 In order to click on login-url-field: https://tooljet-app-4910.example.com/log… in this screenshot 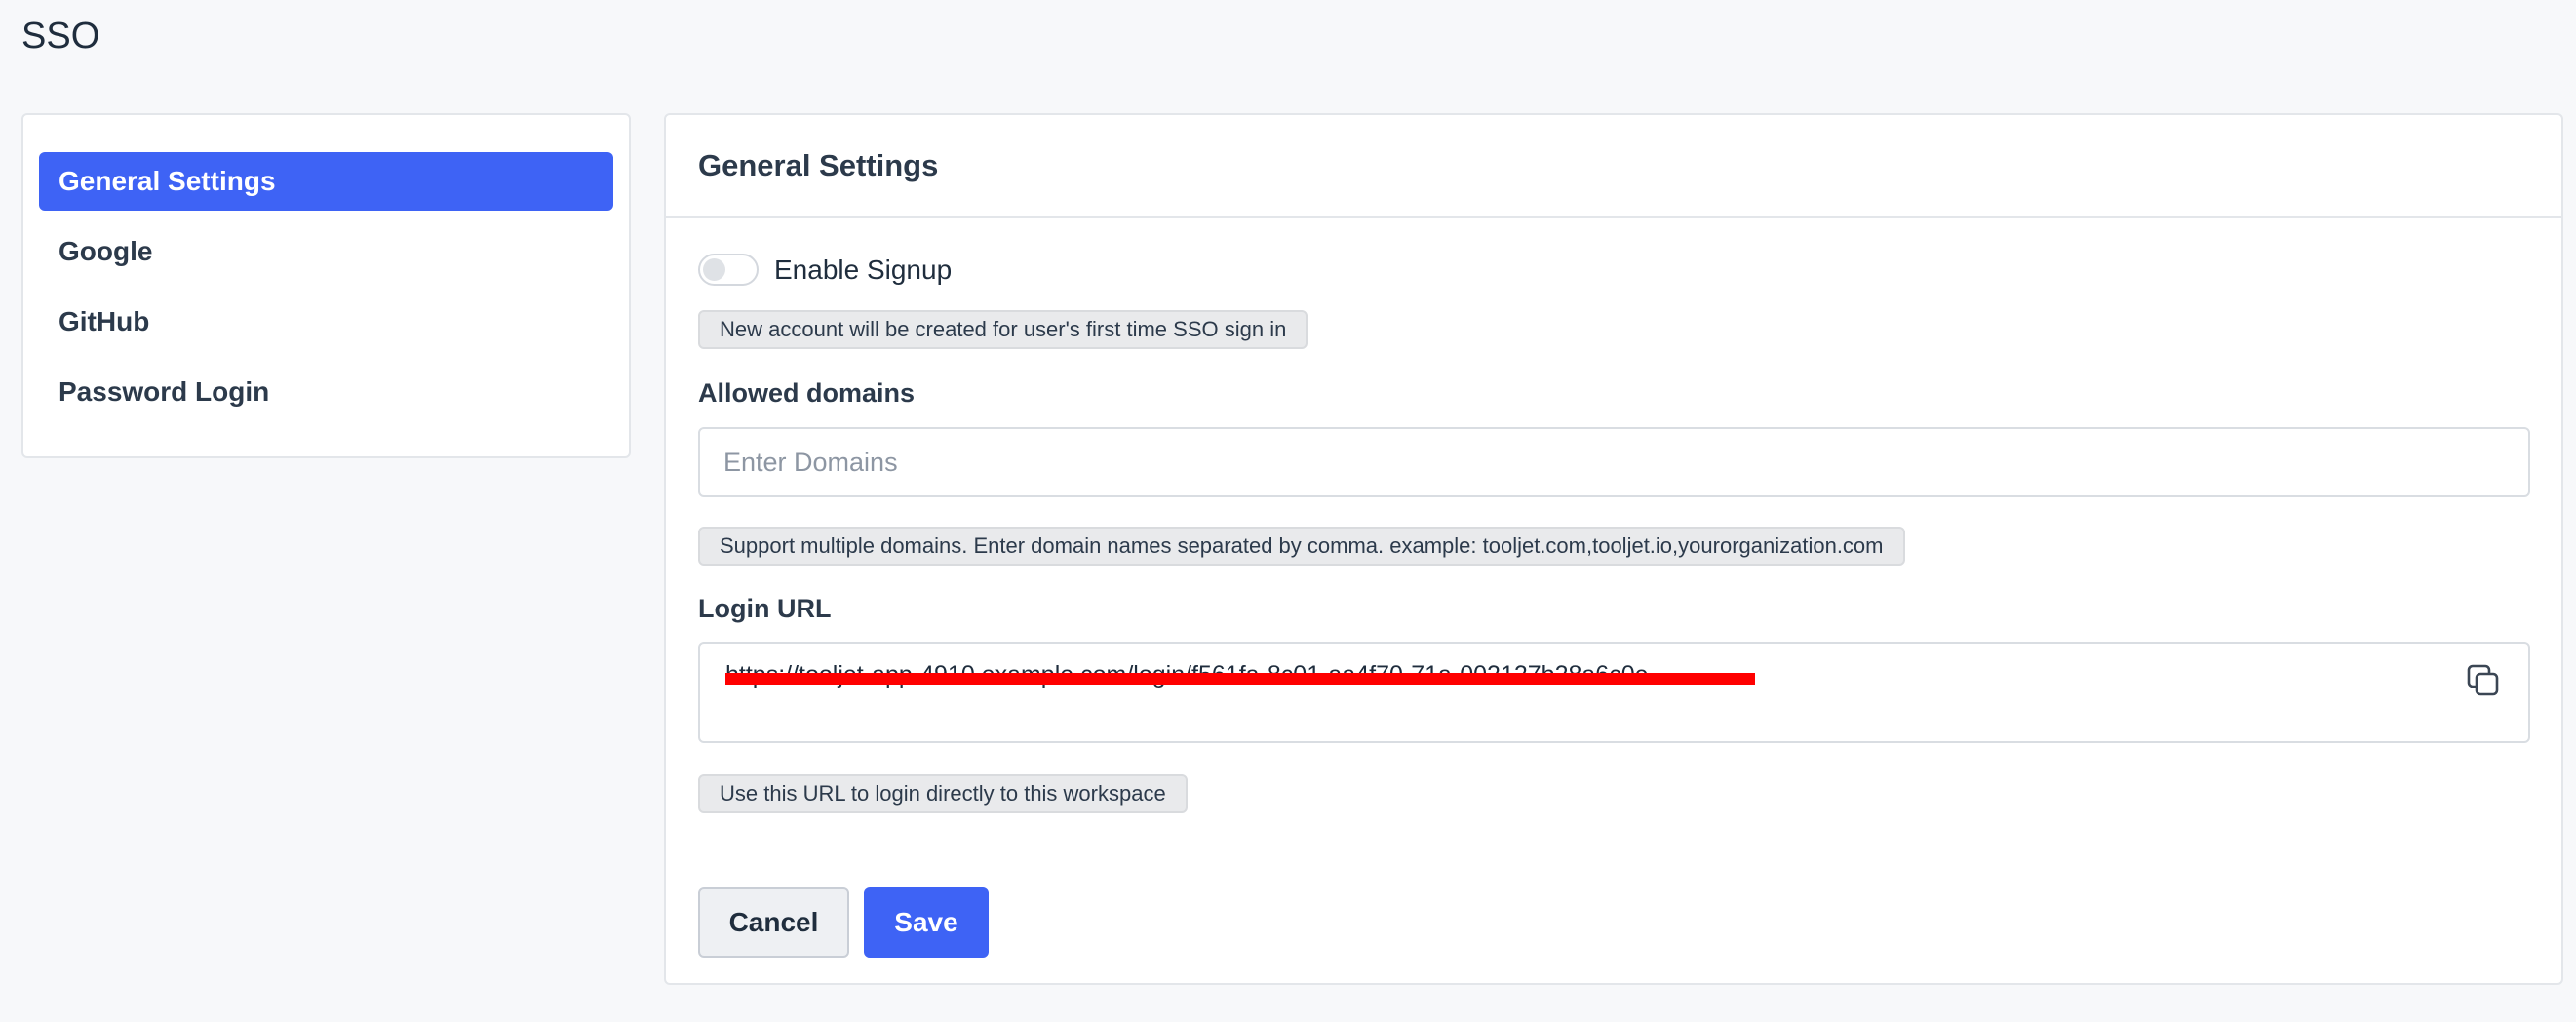, I will do `click(1614, 692)`.